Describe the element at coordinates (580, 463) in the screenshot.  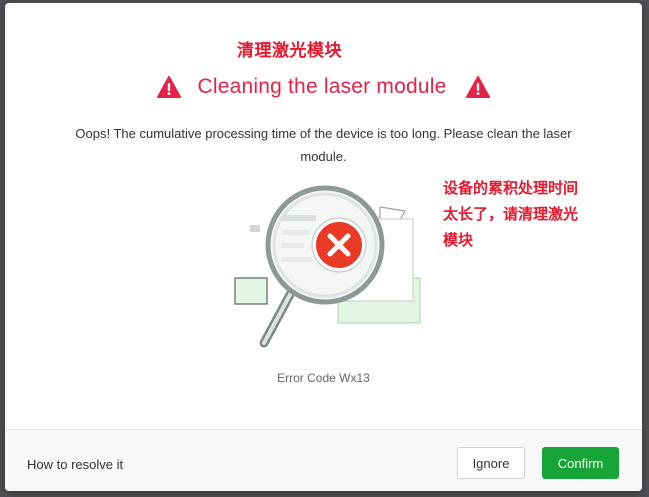
I see `confirm-button: Confirm` at that location.